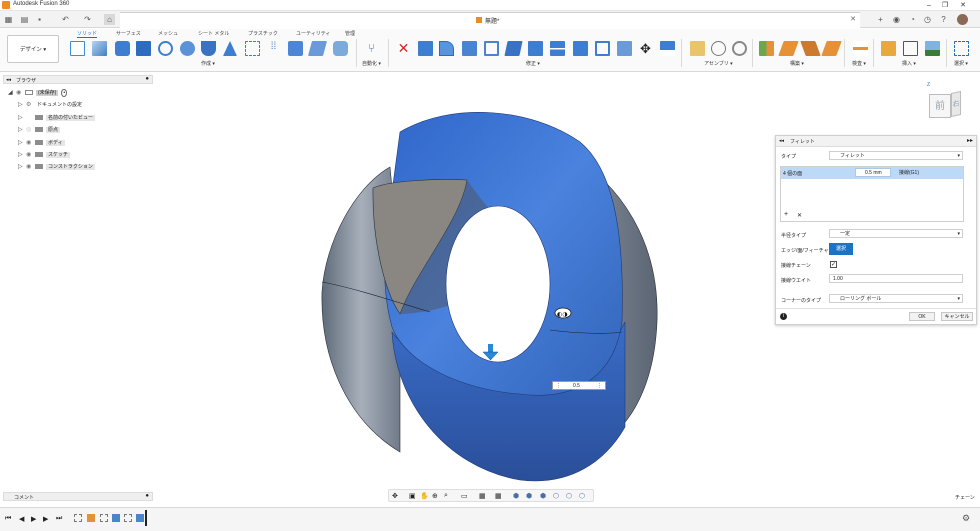 The height and width of the screenshot is (531, 980). Describe the element at coordinates (490, 20) in the screenshot. I see `document-tab: 無題* ✕` at that location.